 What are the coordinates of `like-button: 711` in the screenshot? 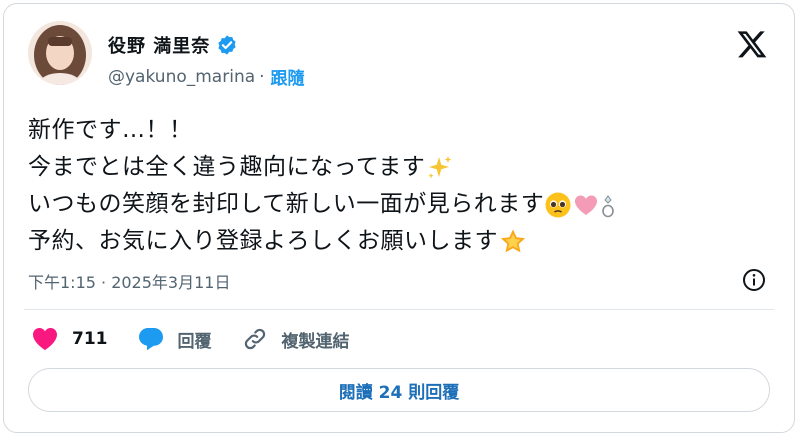 It's located at (70, 339).